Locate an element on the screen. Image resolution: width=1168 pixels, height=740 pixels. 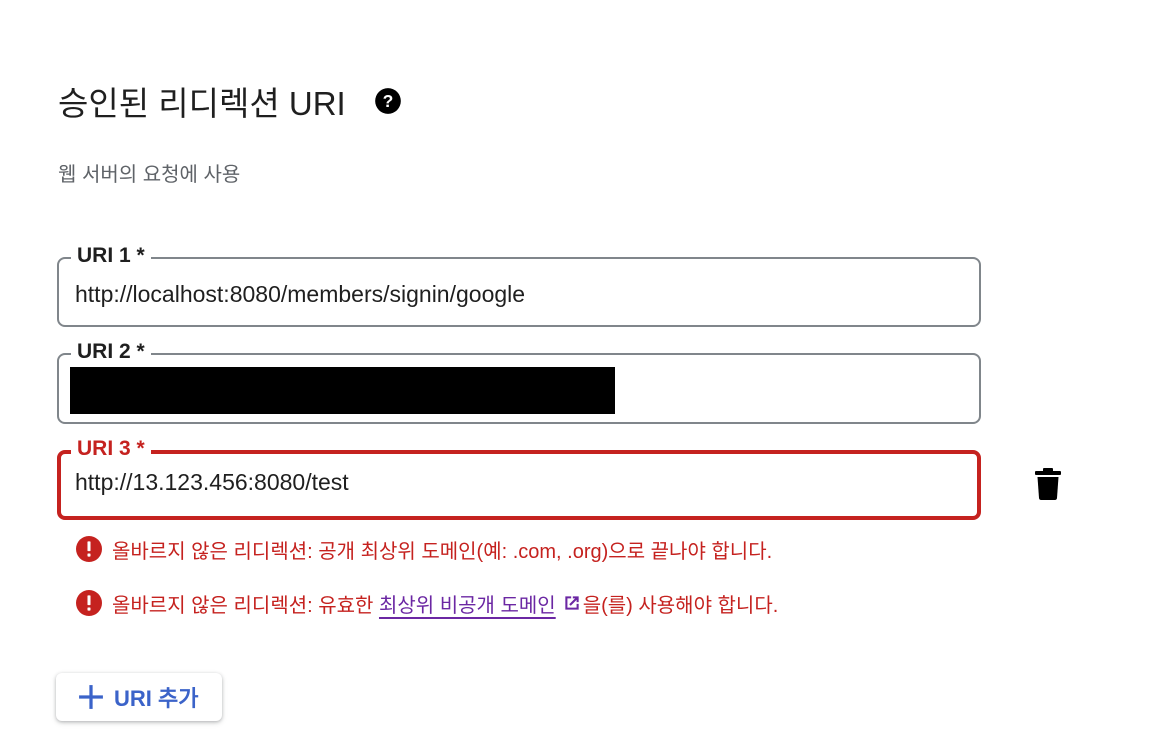
add-uri-label: URI 추가 is located at coordinates (156, 698).